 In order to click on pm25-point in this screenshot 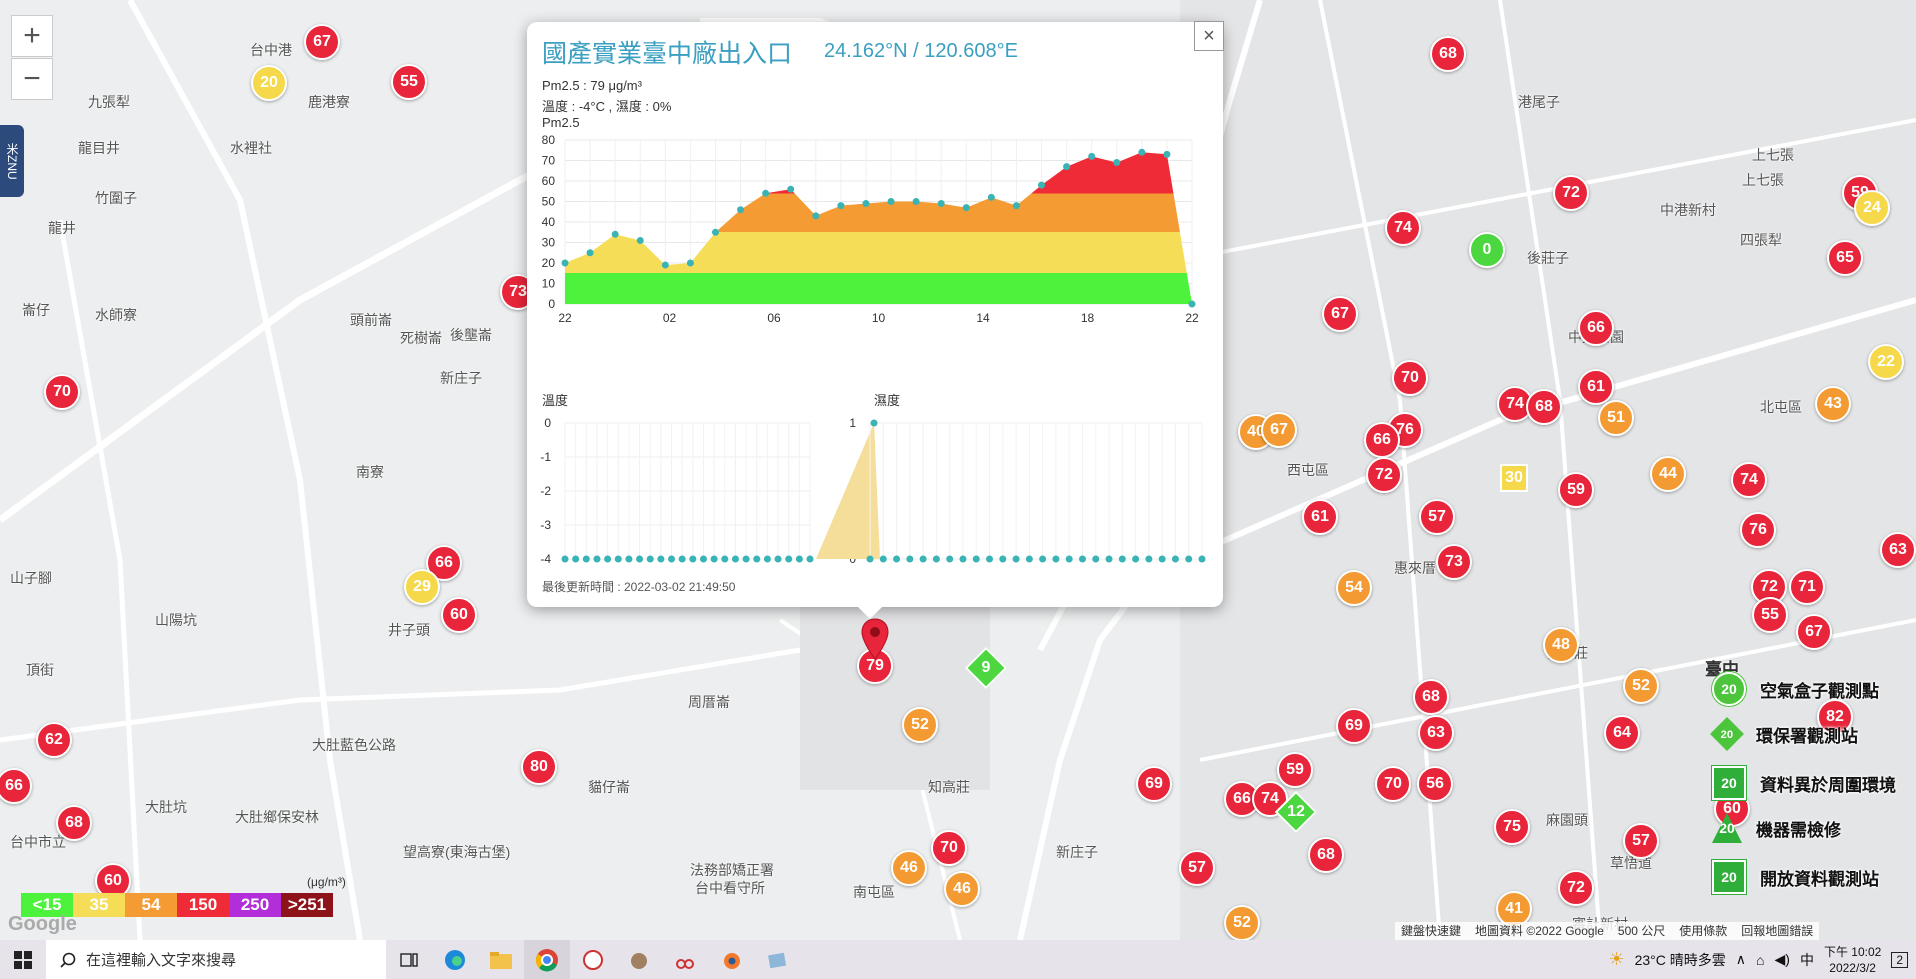, I will do `click(1192, 304)`.